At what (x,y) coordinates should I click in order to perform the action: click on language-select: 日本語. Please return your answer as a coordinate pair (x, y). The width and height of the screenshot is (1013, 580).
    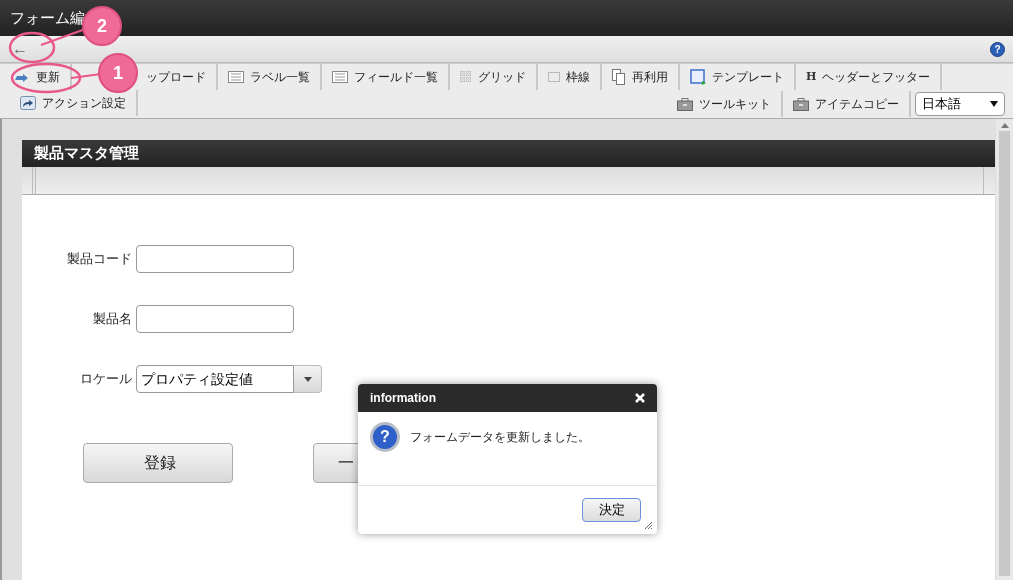
    Looking at the image, I should click on (960, 104).